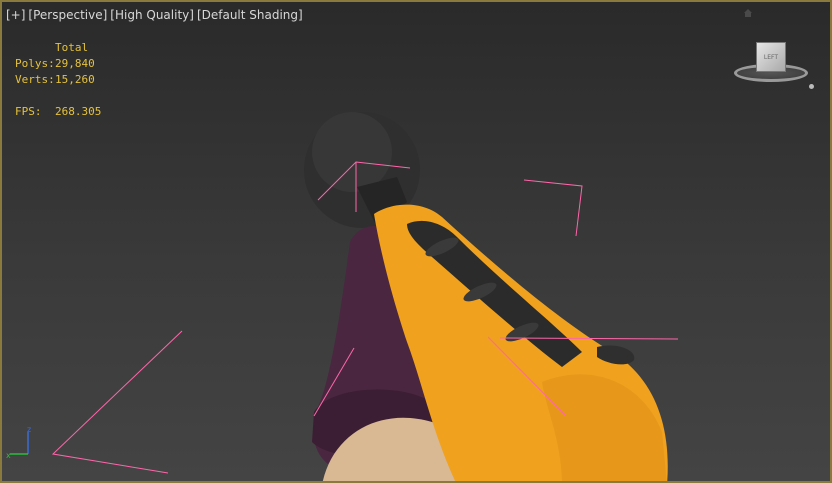 The height and width of the screenshot is (483, 832). What do you see at coordinates (35, 63) in the screenshot?
I see `polys-label: Polys:` at bounding box center [35, 63].